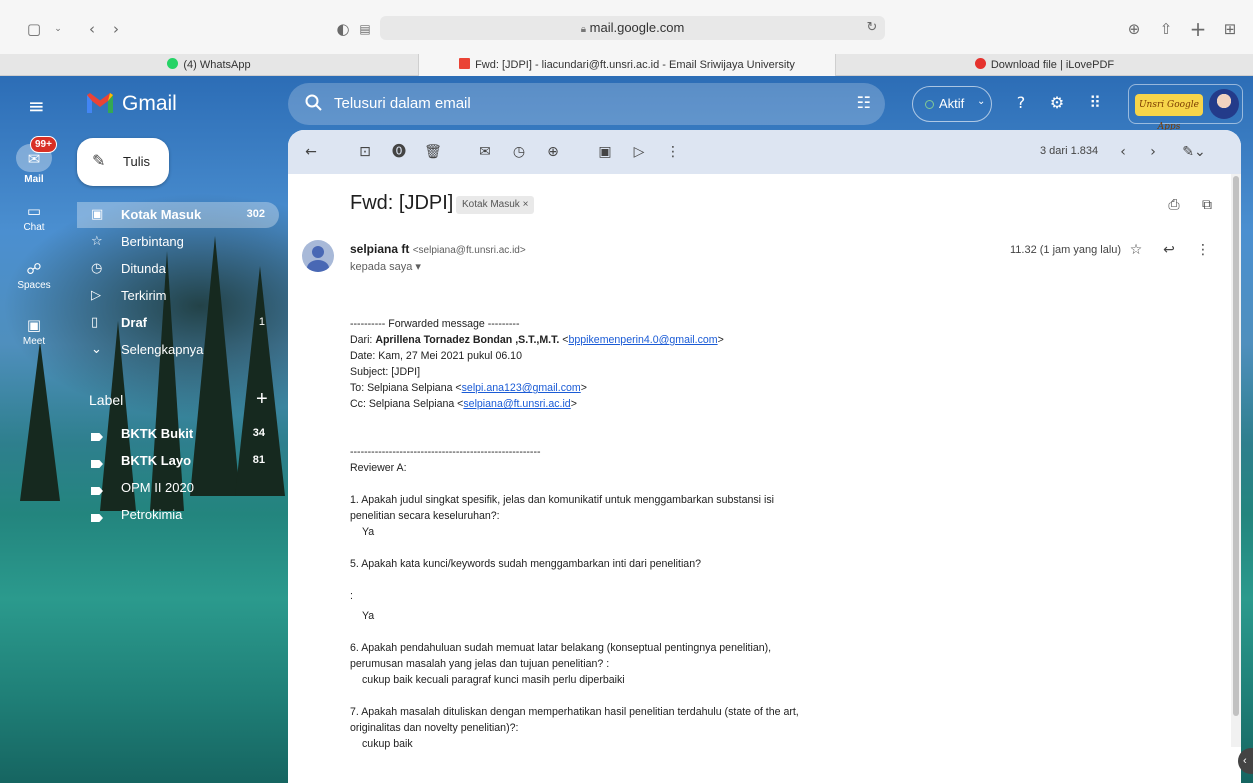  What do you see at coordinates (100, 103) in the screenshot?
I see `gmail-logo-icon` at bounding box center [100, 103].